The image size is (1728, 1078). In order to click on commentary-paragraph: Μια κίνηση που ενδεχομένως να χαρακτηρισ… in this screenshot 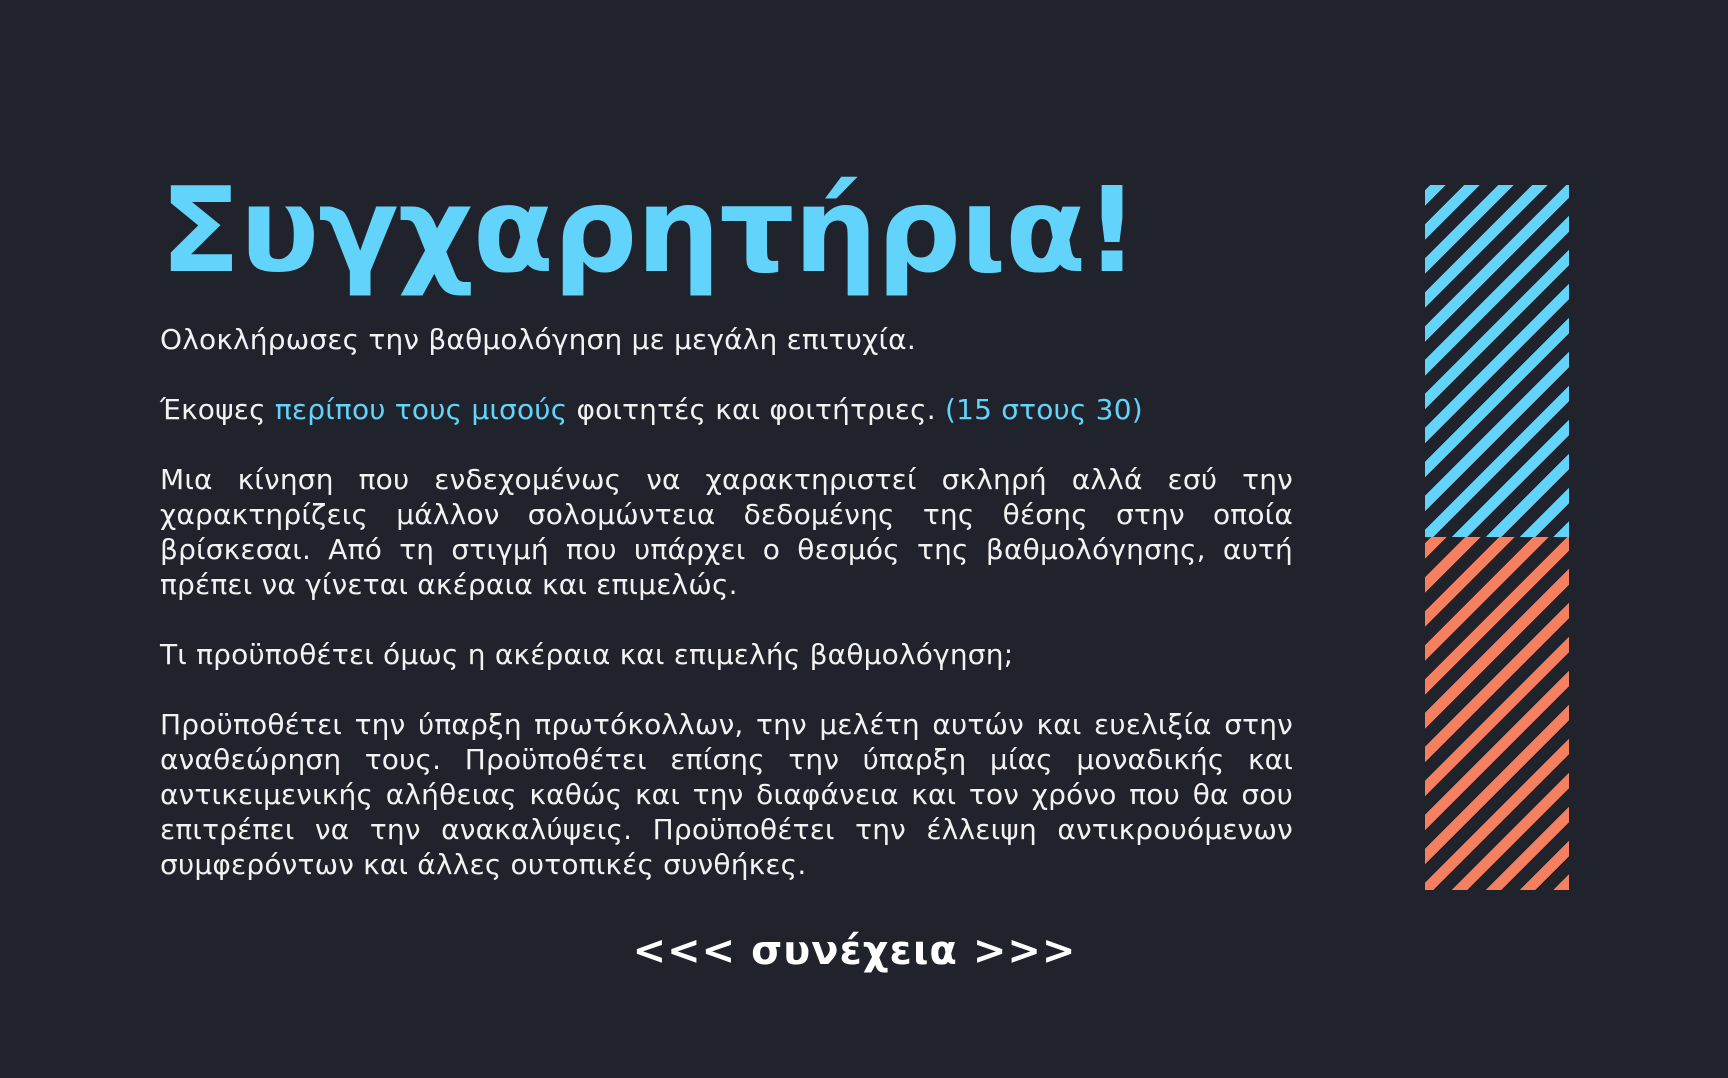, I will do `click(726, 532)`.